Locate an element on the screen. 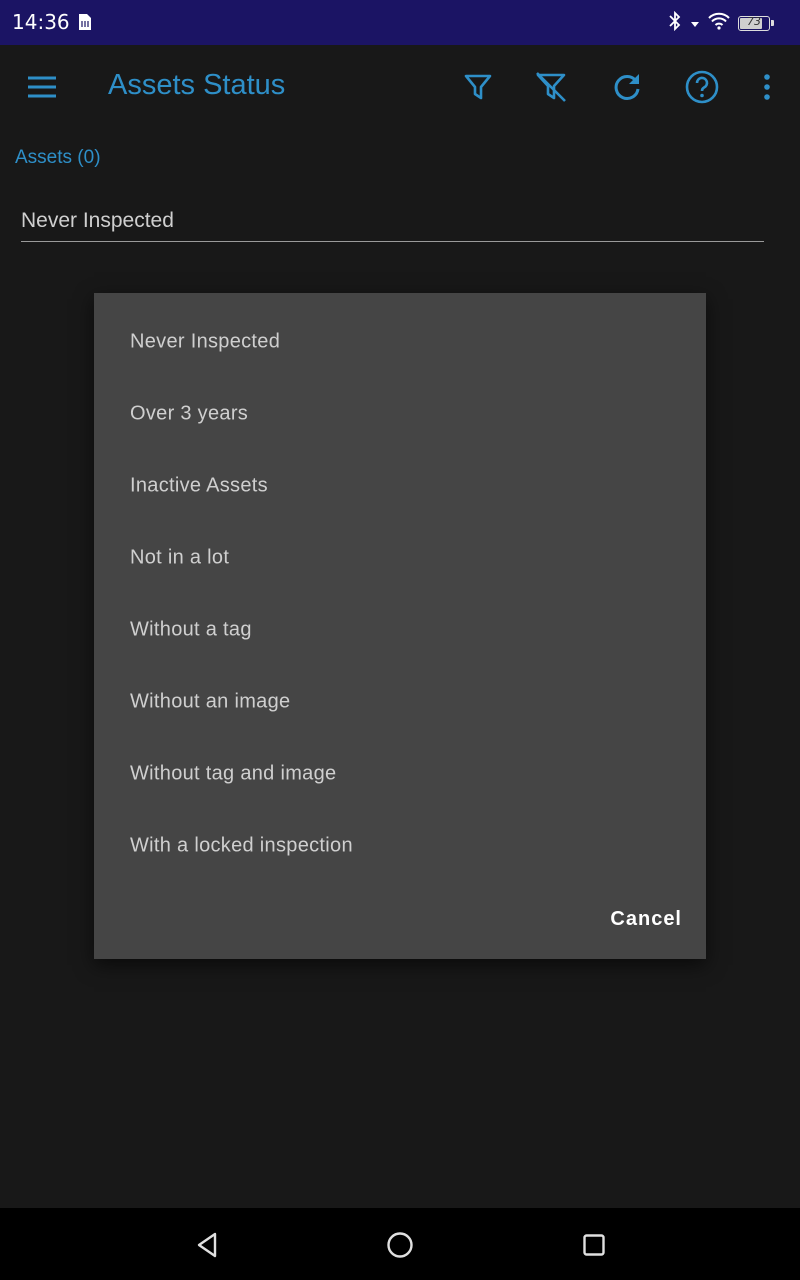 This screenshot has width=800, height=1280. dialog-option-never-inspected: Never Inspected is located at coordinates (400, 342).